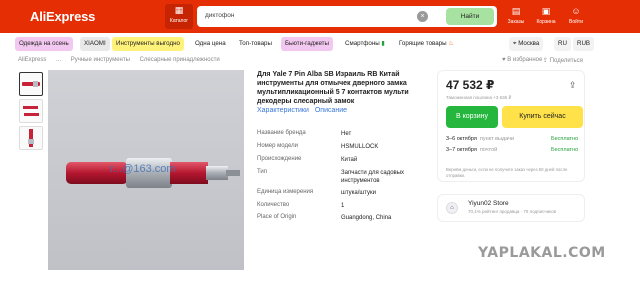 This screenshot has height=283, width=640. I want to click on favorites-button: ♥ В избранное, so click(522, 60).